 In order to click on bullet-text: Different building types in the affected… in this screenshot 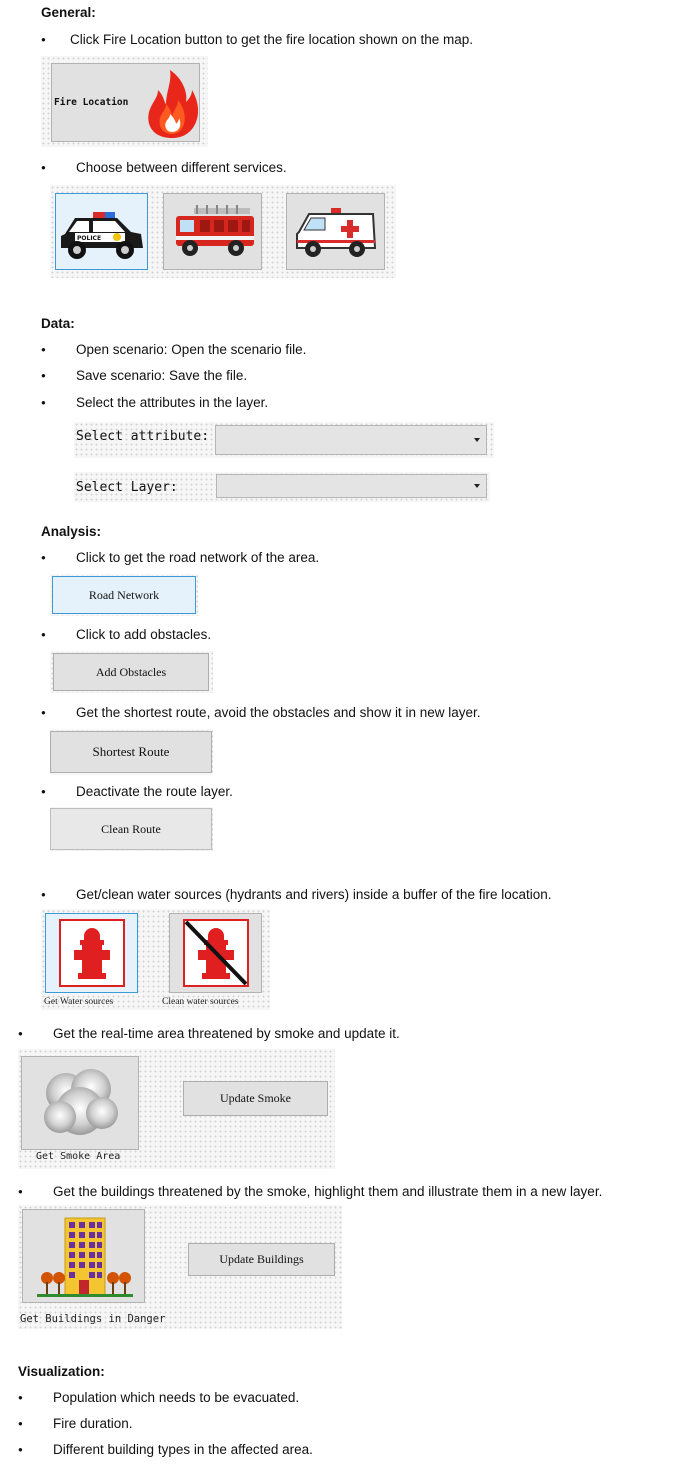, I will do `click(183, 1449)`.